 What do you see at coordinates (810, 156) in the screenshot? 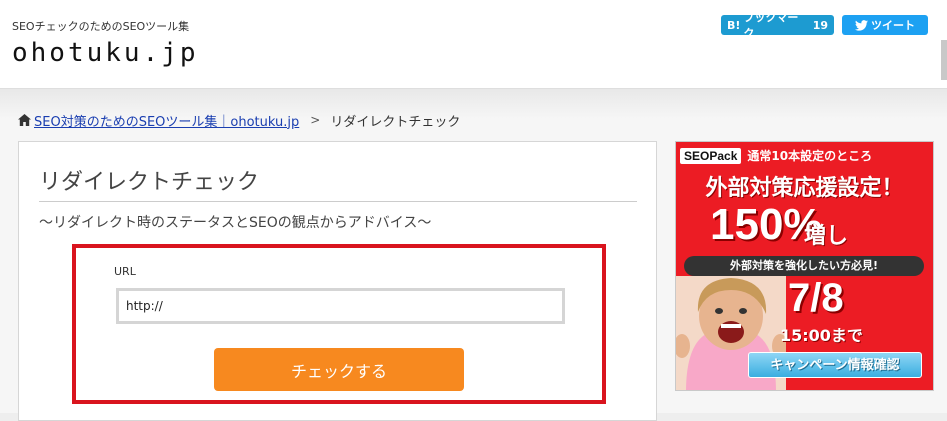
I see `ad-line1: 通常10本設定のところ` at bounding box center [810, 156].